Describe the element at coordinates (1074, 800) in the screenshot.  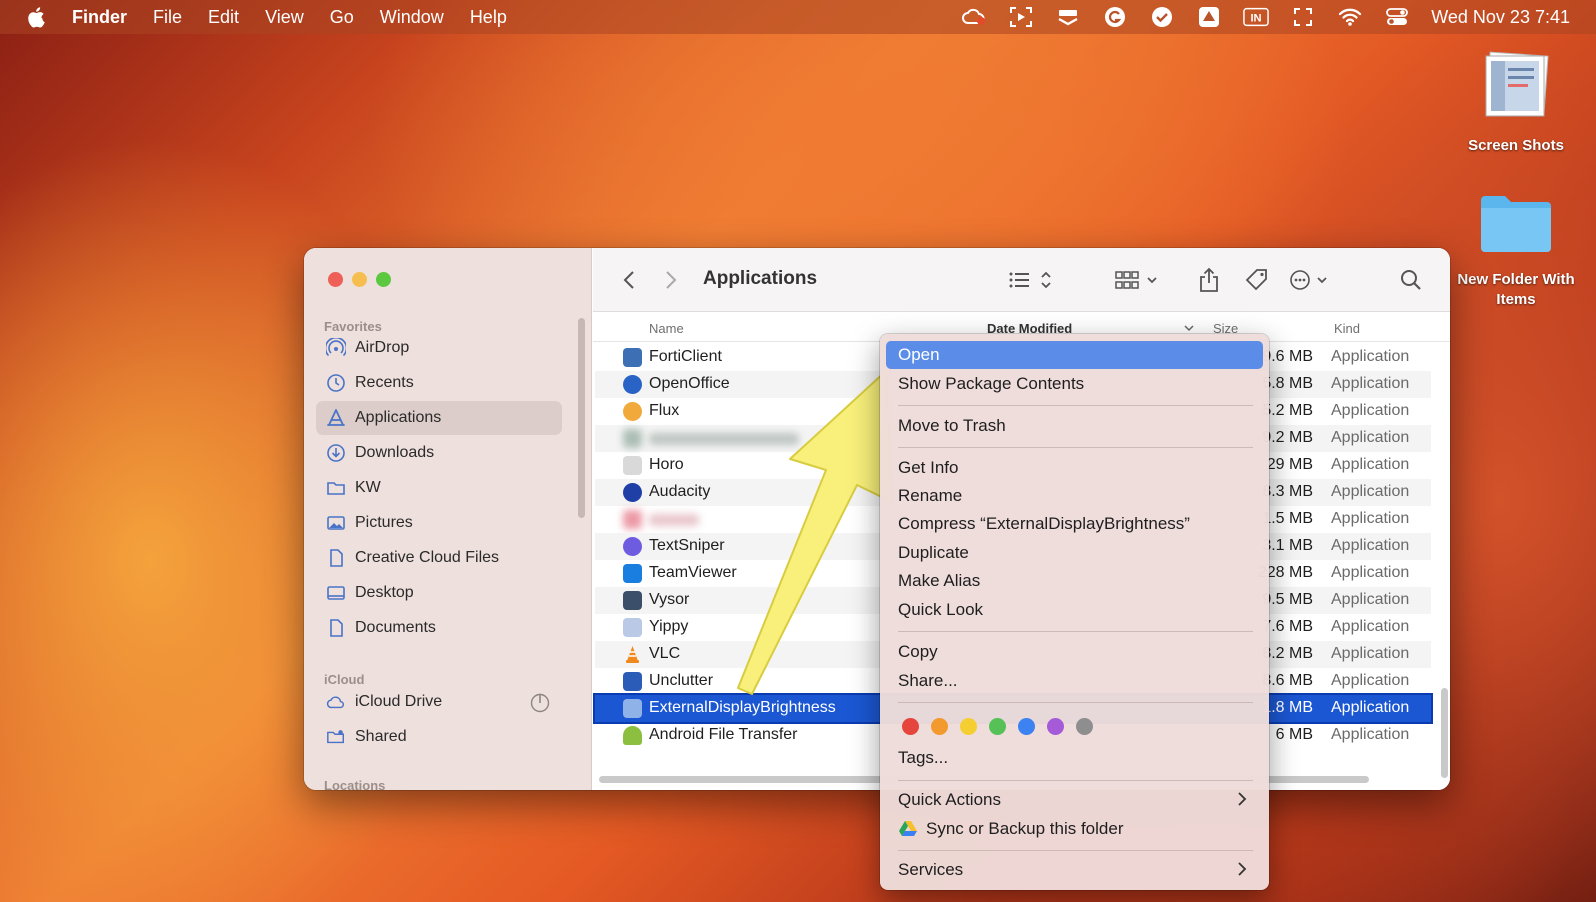
I see `menu-item-quick-actions: Quick Actions` at that location.